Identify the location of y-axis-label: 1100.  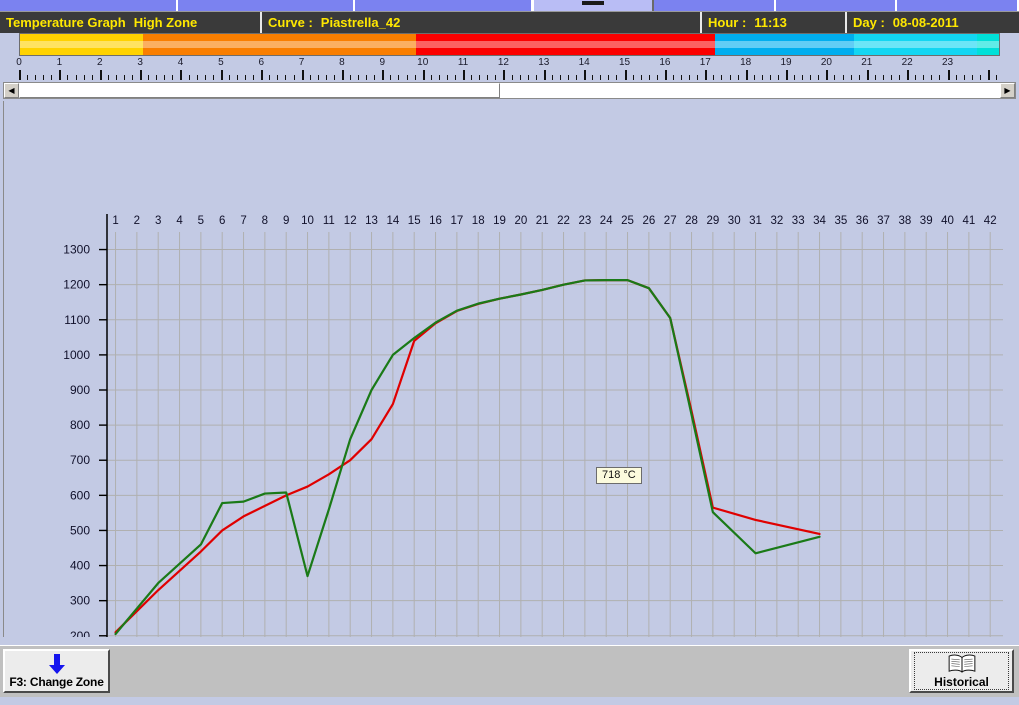
(77, 320).